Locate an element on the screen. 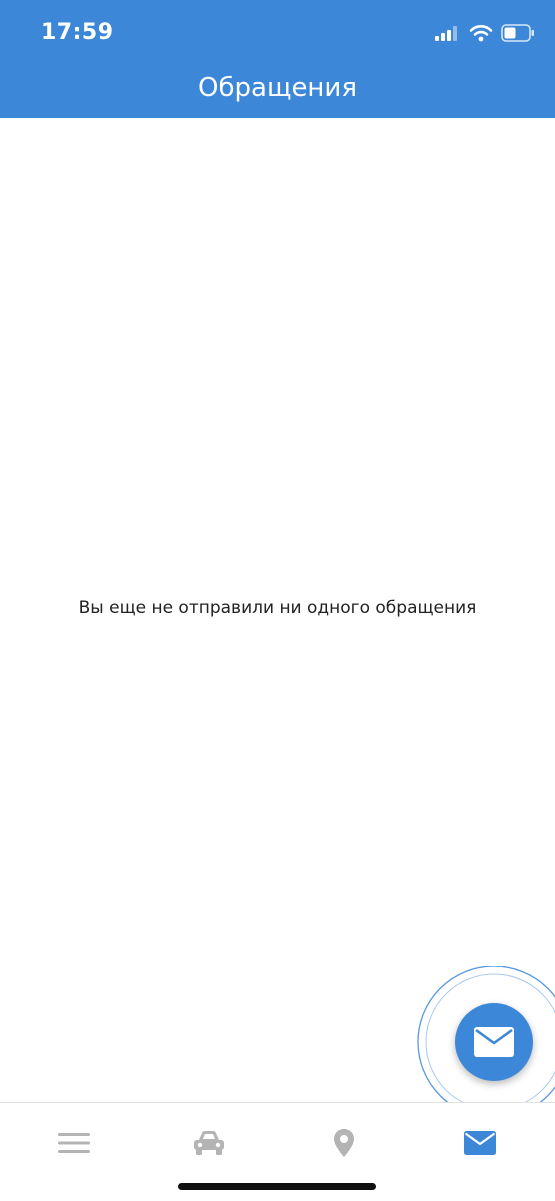  location-pin-icon is located at coordinates (344, 1143).